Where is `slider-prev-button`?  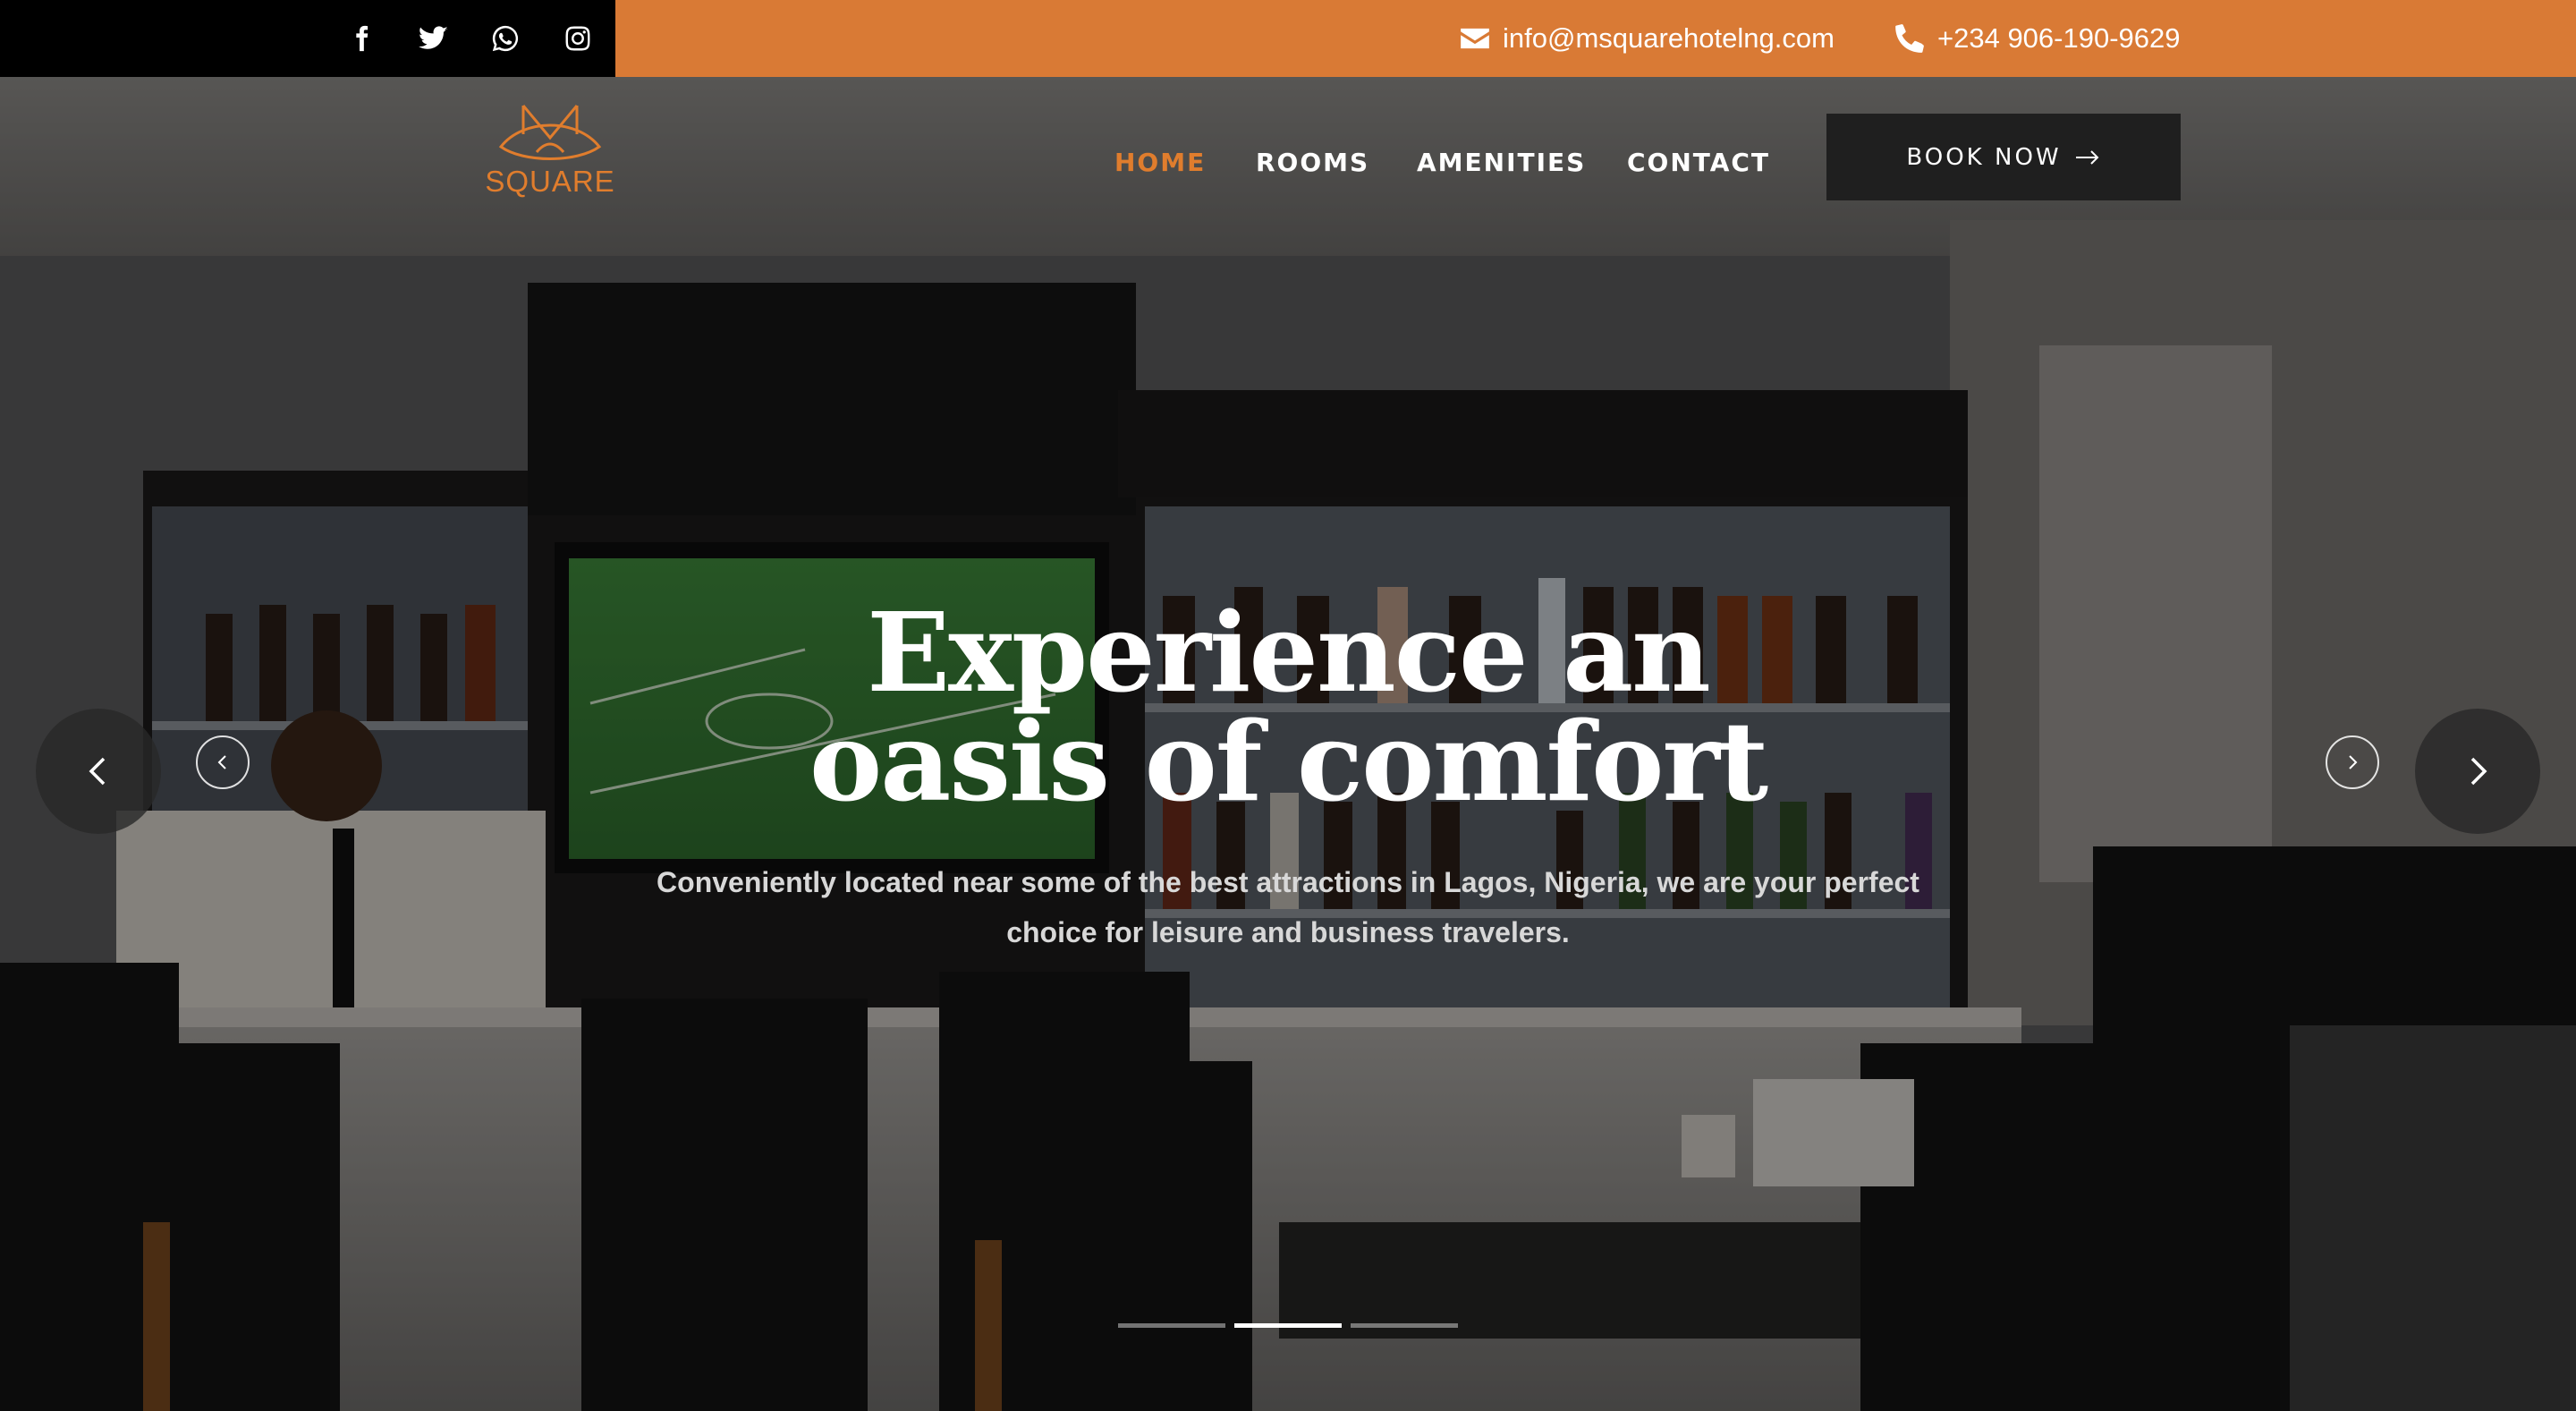
slider-prev-button is located at coordinates (98, 771).